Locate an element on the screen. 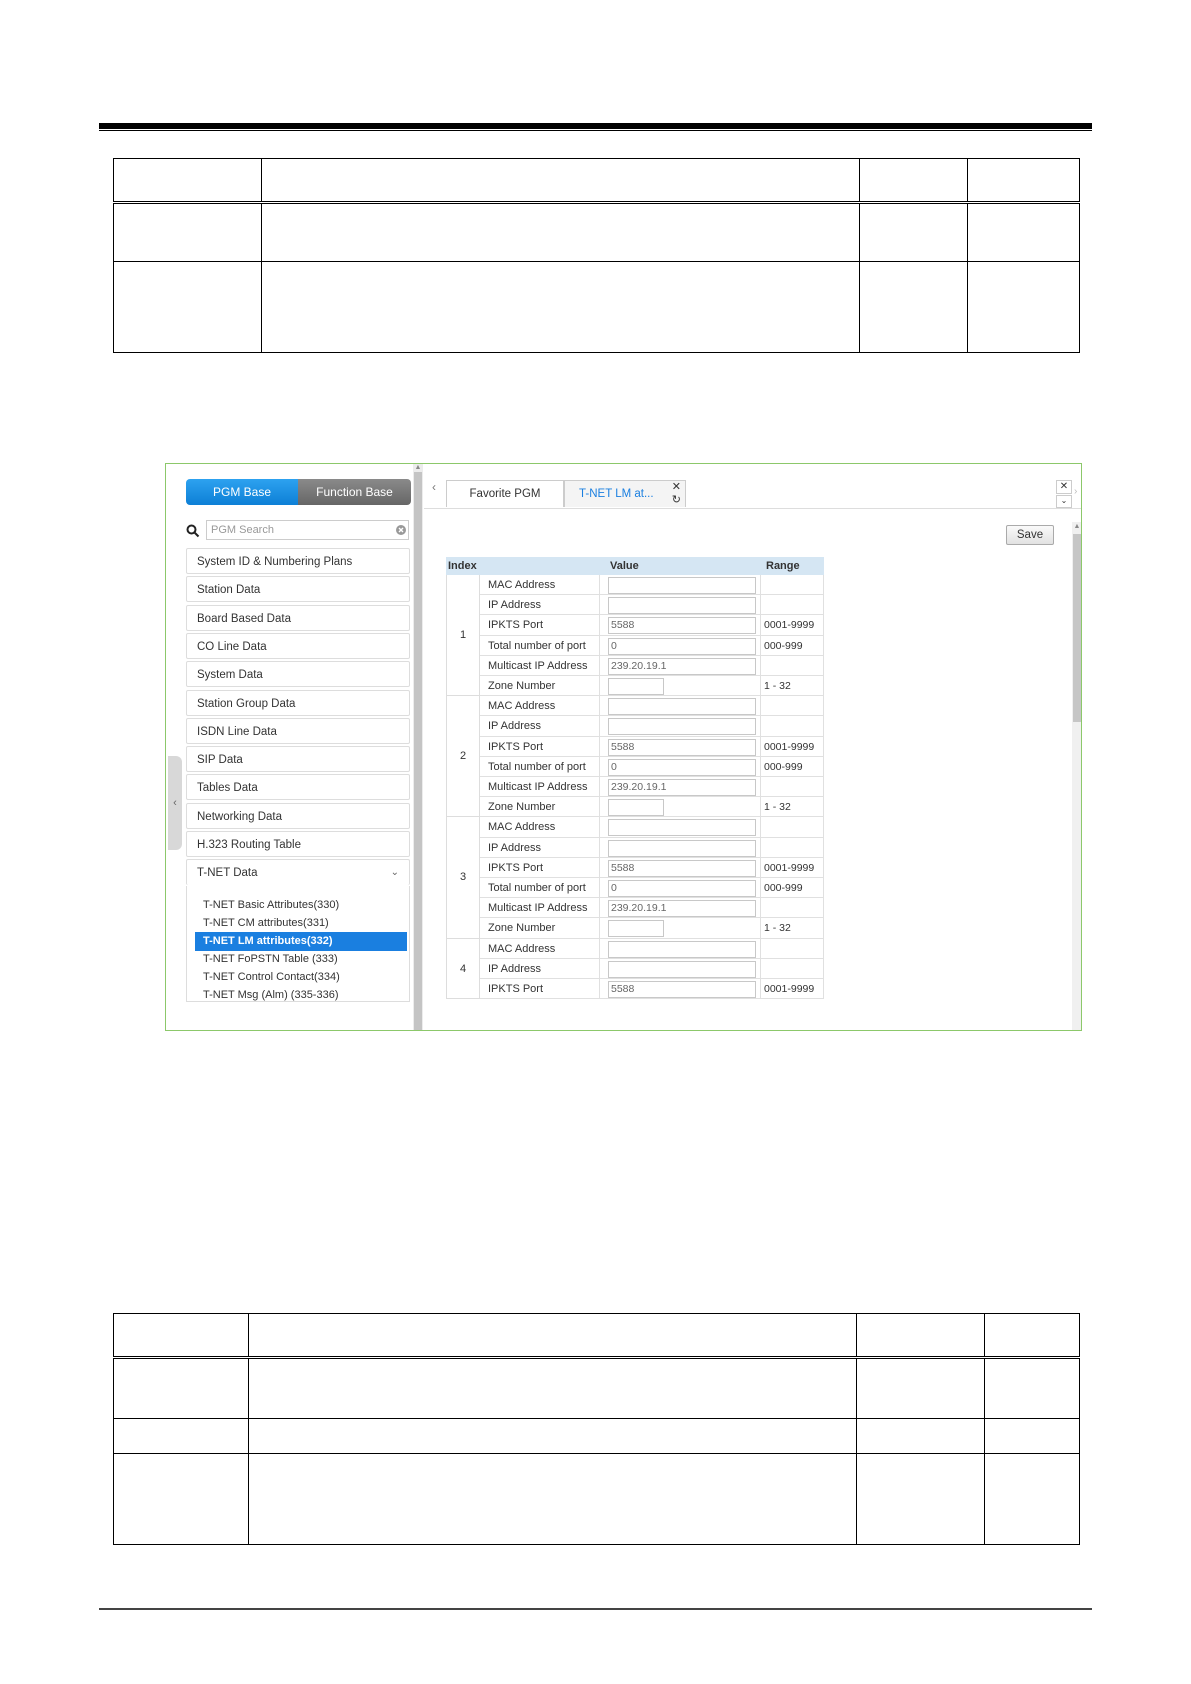 The image size is (1191, 1684). grid-row-label: IP Address is located at coordinates (540, 847).